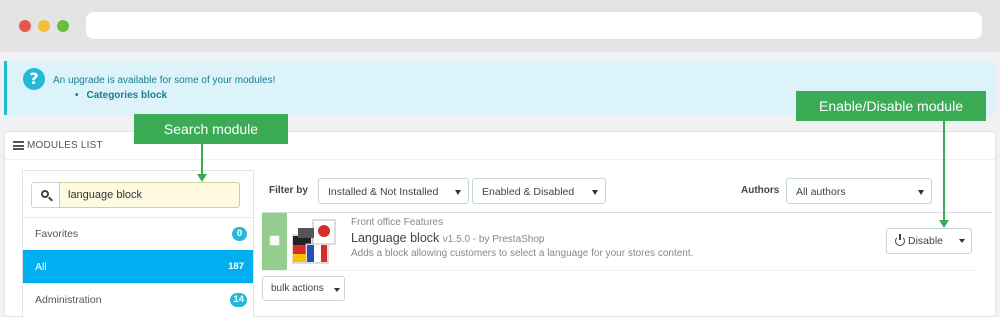 The height and width of the screenshot is (317, 1000). Describe the element at coordinates (926, 241) in the screenshot. I see `disable-label: Disable` at that location.